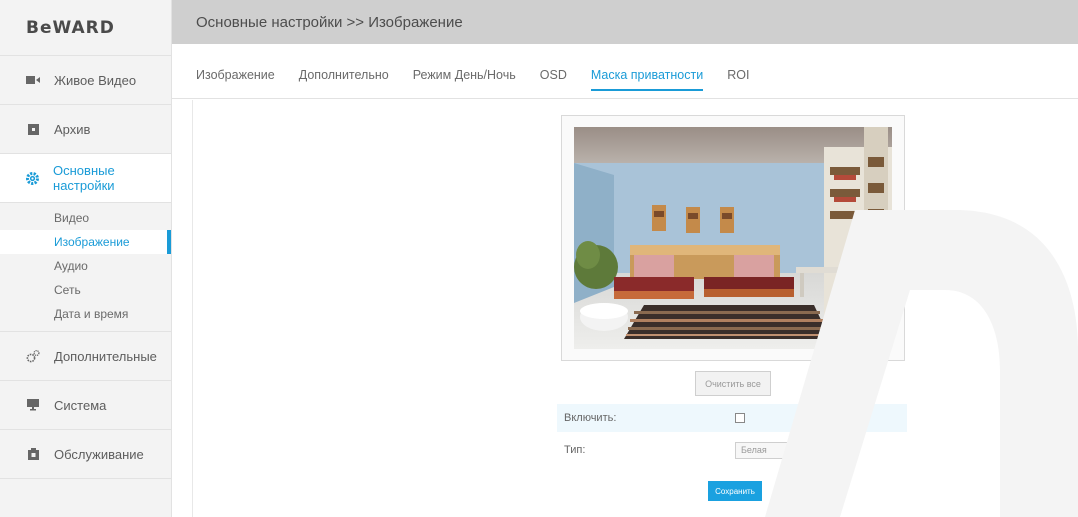 This screenshot has width=1078, height=517. I want to click on logo: BeWARD, so click(85, 28).